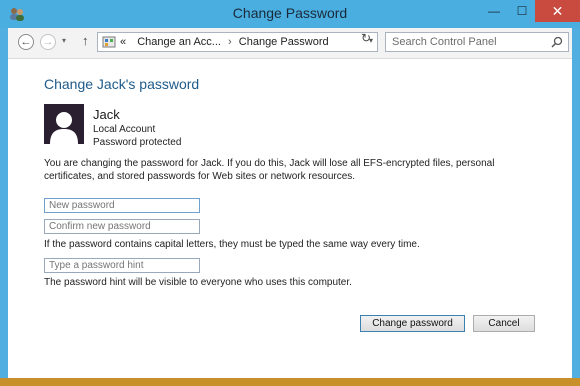 This screenshot has width=580, height=386. I want to click on search-icon, so click(557, 42).